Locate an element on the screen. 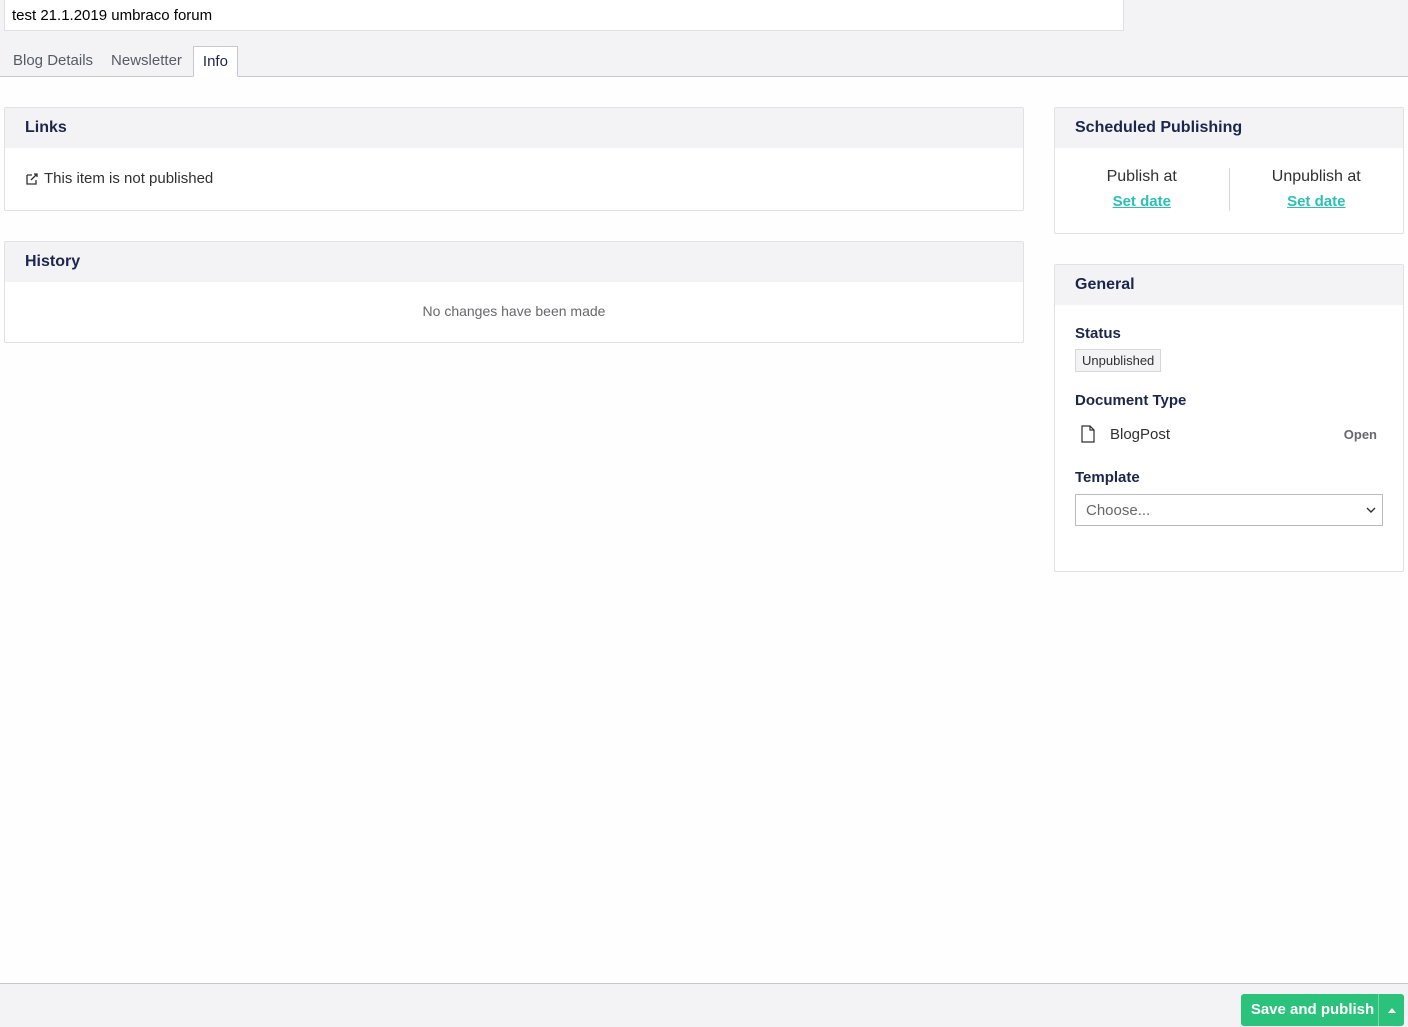  tab-info: Info is located at coordinates (215, 61).